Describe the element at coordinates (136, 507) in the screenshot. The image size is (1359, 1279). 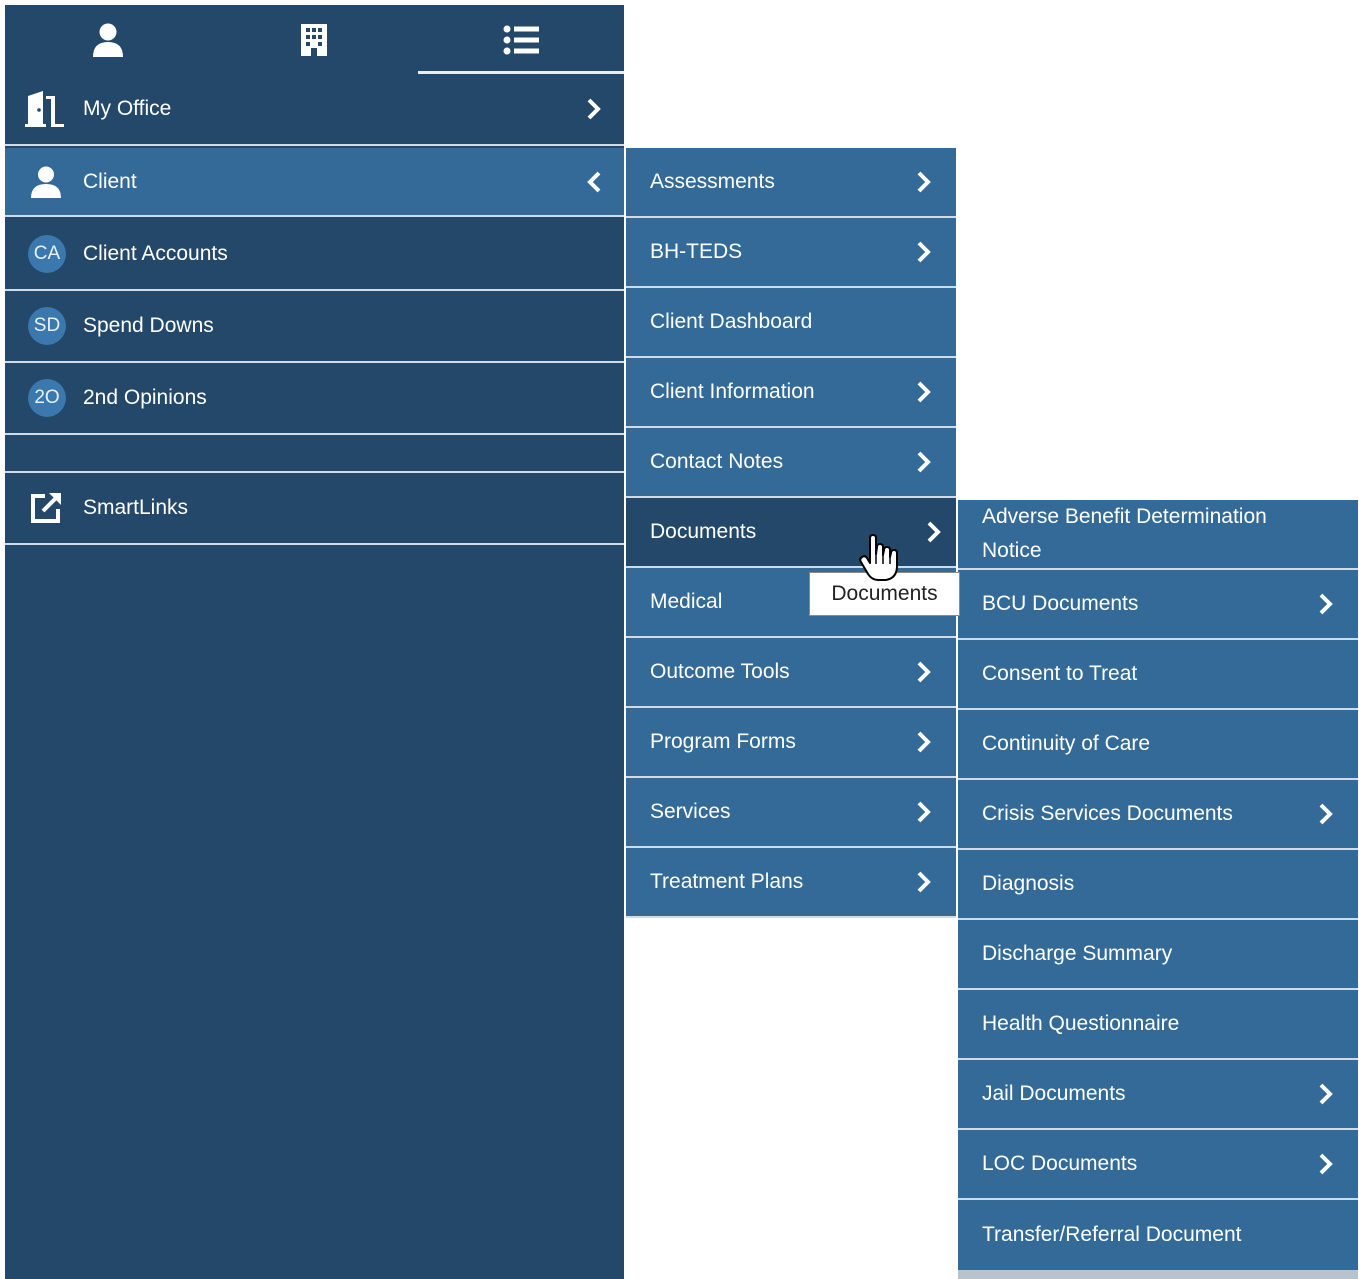
I see `sidebar-item-label: SmartLinks` at that location.